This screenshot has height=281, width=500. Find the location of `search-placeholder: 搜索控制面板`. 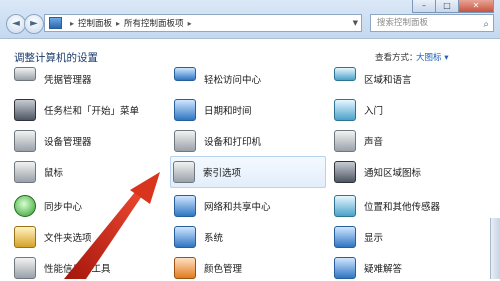

search-placeholder: 搜索控制面板 is located at coordinates (403, 23).